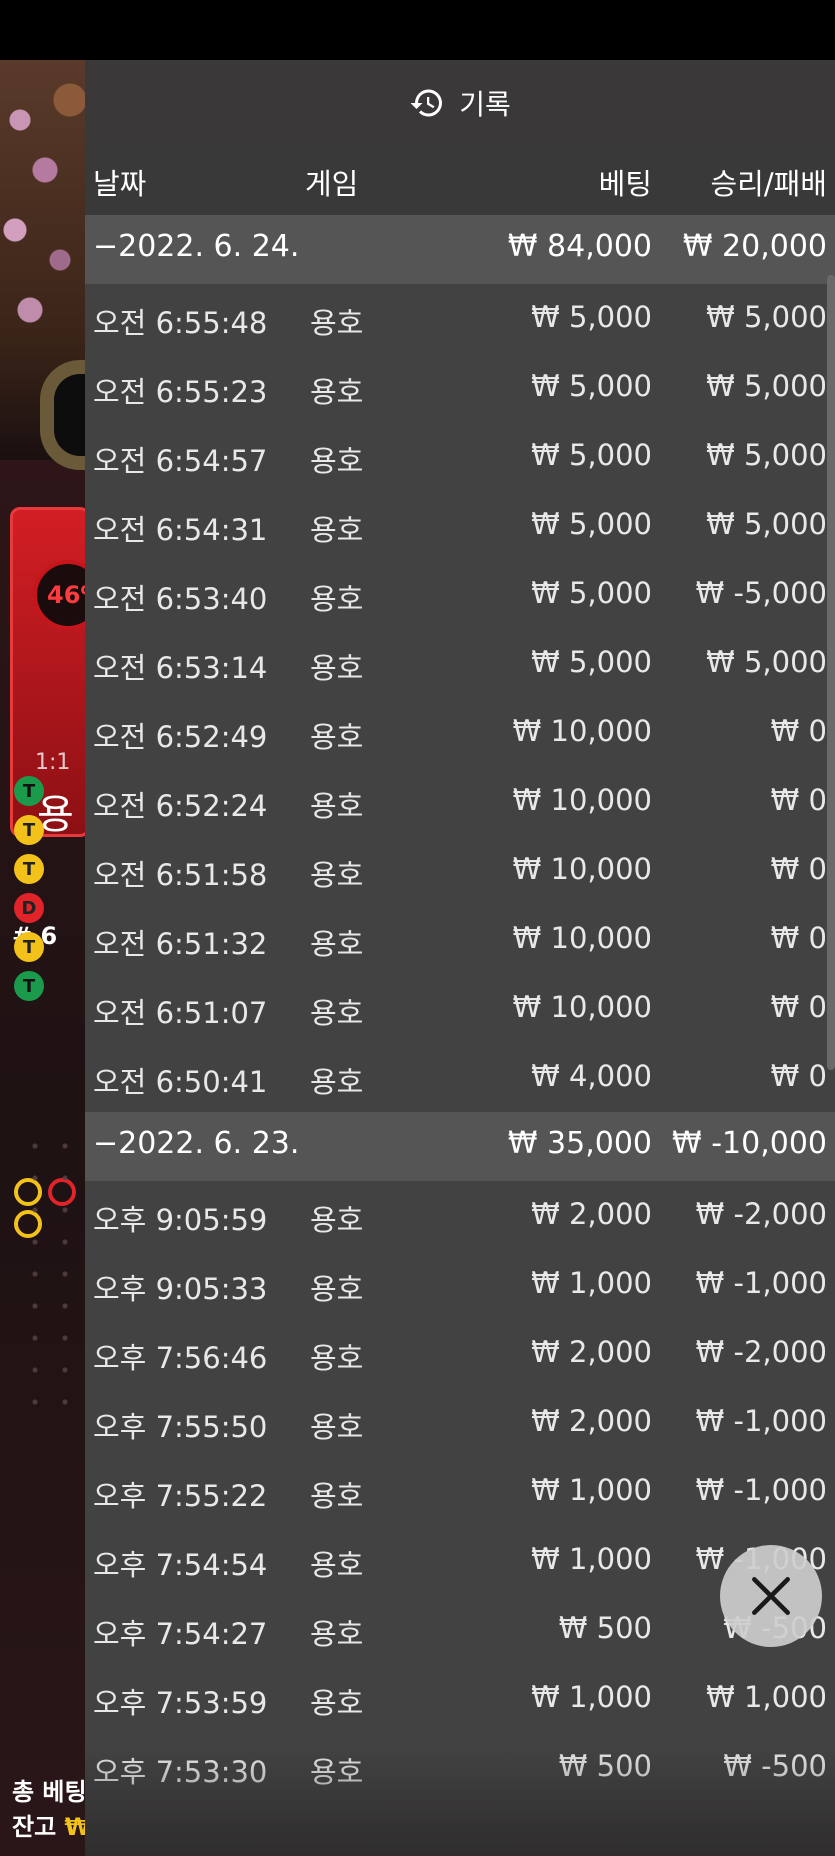  What do you see at coordinates (754, 246) in the screenshot?
I see `group-total-result: ₩ 20,000` at bounding box center [754, 246].